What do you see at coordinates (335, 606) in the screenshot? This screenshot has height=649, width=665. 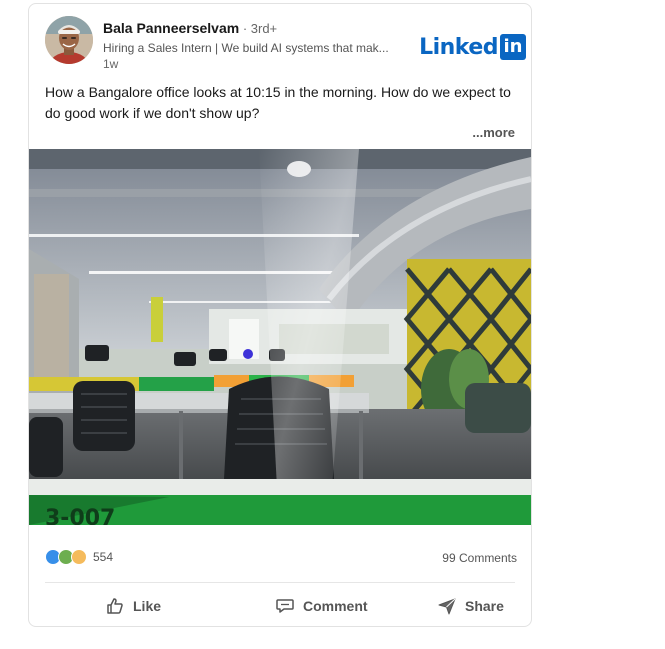 I see `comment-label: Comment` at bounding box center [335, 606].